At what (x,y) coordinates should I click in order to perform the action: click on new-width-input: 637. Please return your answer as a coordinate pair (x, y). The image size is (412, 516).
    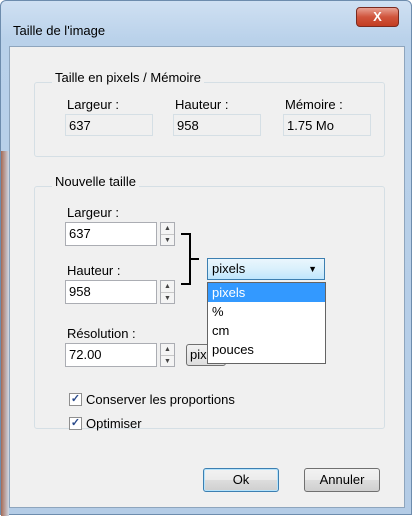
    Looking at the image, I should click on (111, 234).